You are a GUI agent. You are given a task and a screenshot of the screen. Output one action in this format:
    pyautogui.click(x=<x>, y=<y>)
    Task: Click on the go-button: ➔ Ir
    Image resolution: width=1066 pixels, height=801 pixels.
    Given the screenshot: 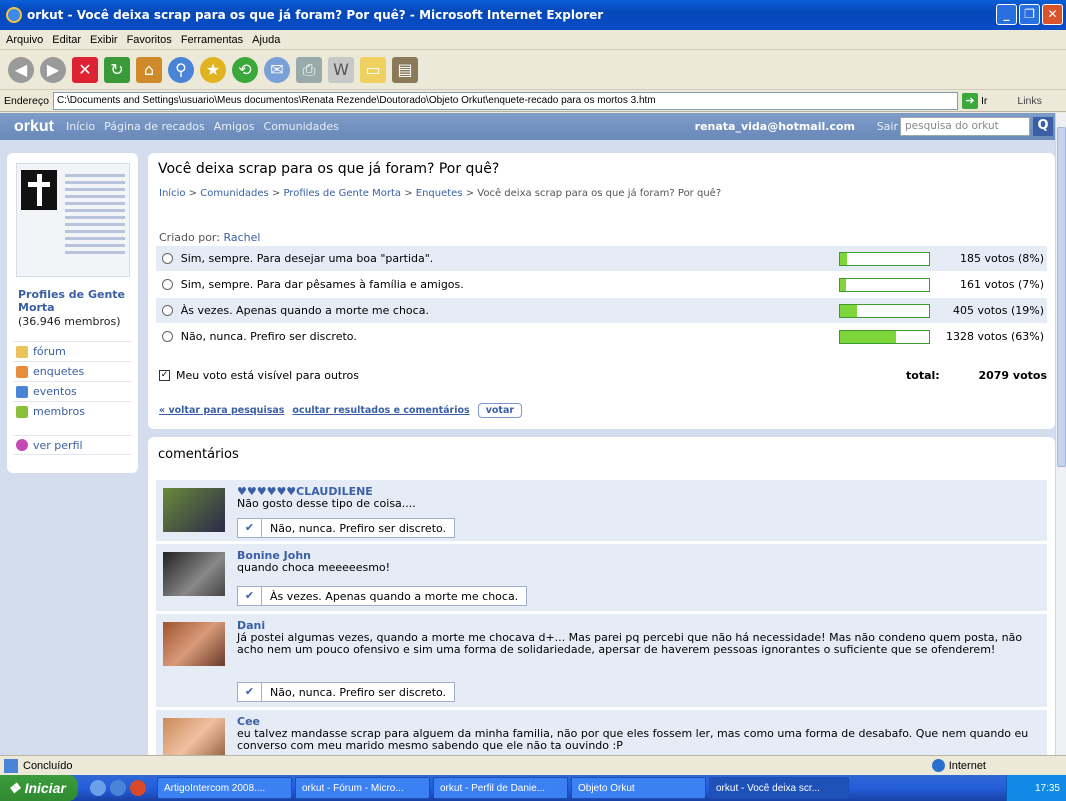 What is the action you would take?
    pyautogui.click(x=974, y=100)
    